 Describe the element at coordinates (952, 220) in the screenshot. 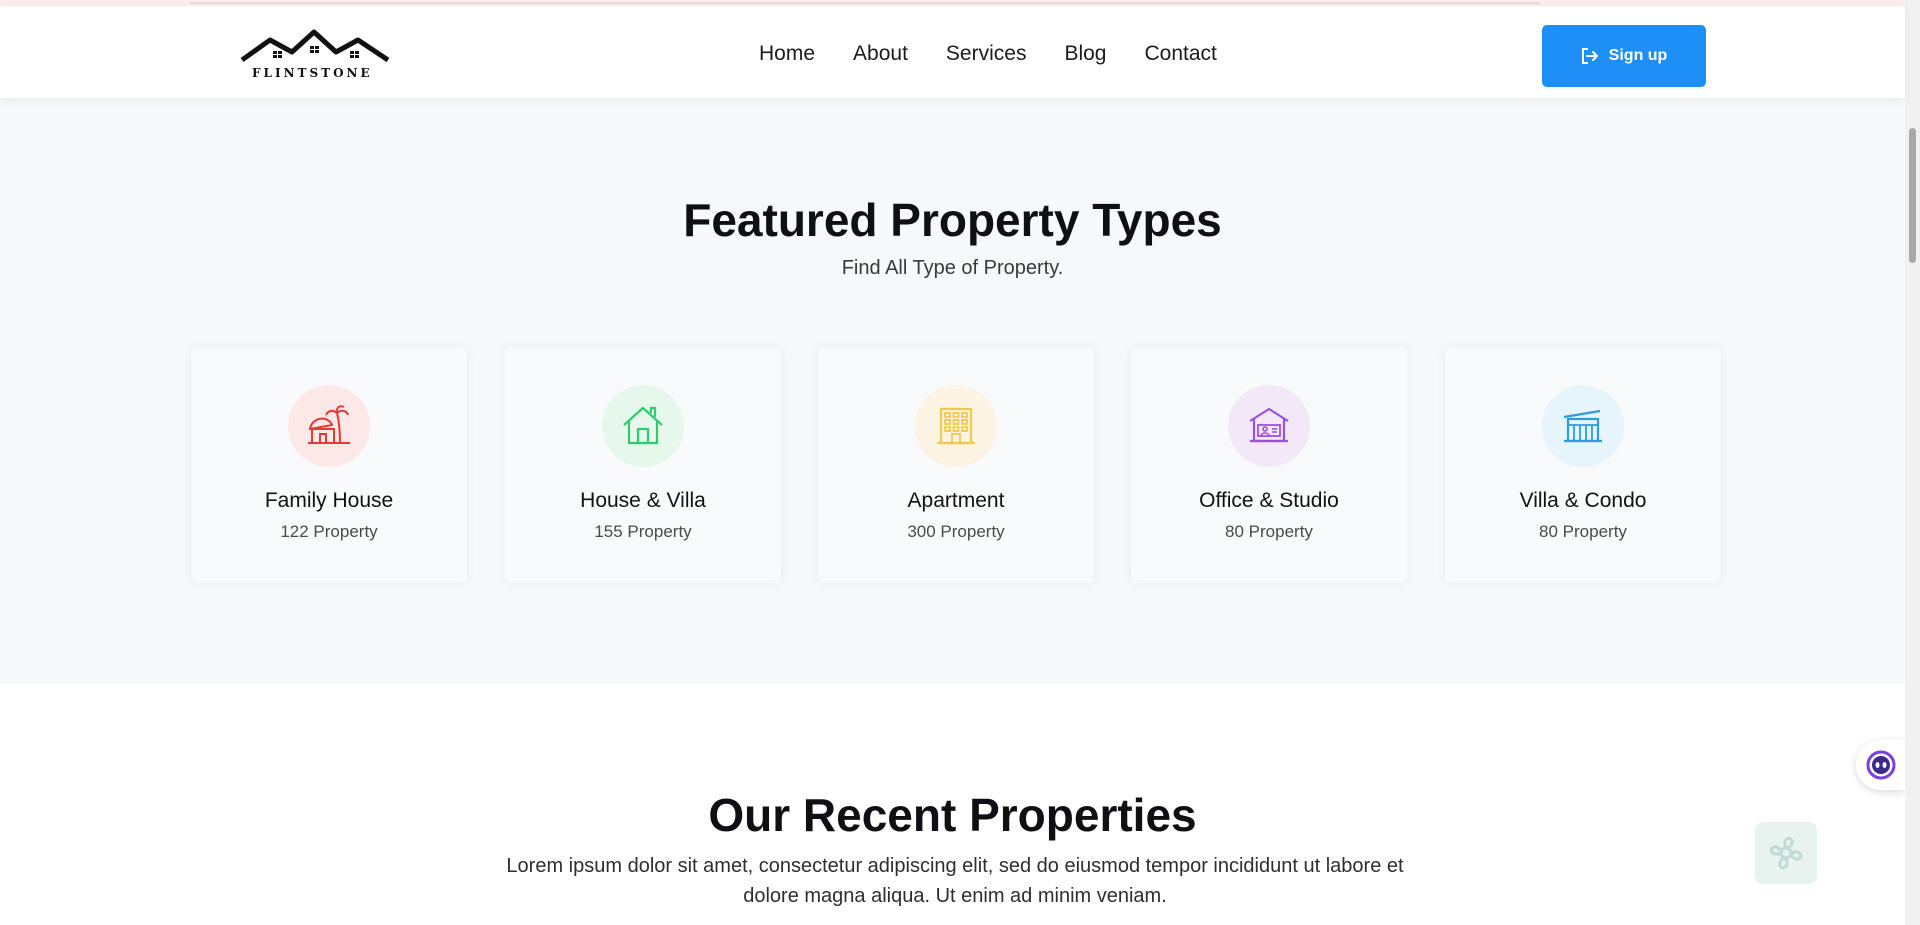

I see `featured-title: Featured Property Types` at that location.